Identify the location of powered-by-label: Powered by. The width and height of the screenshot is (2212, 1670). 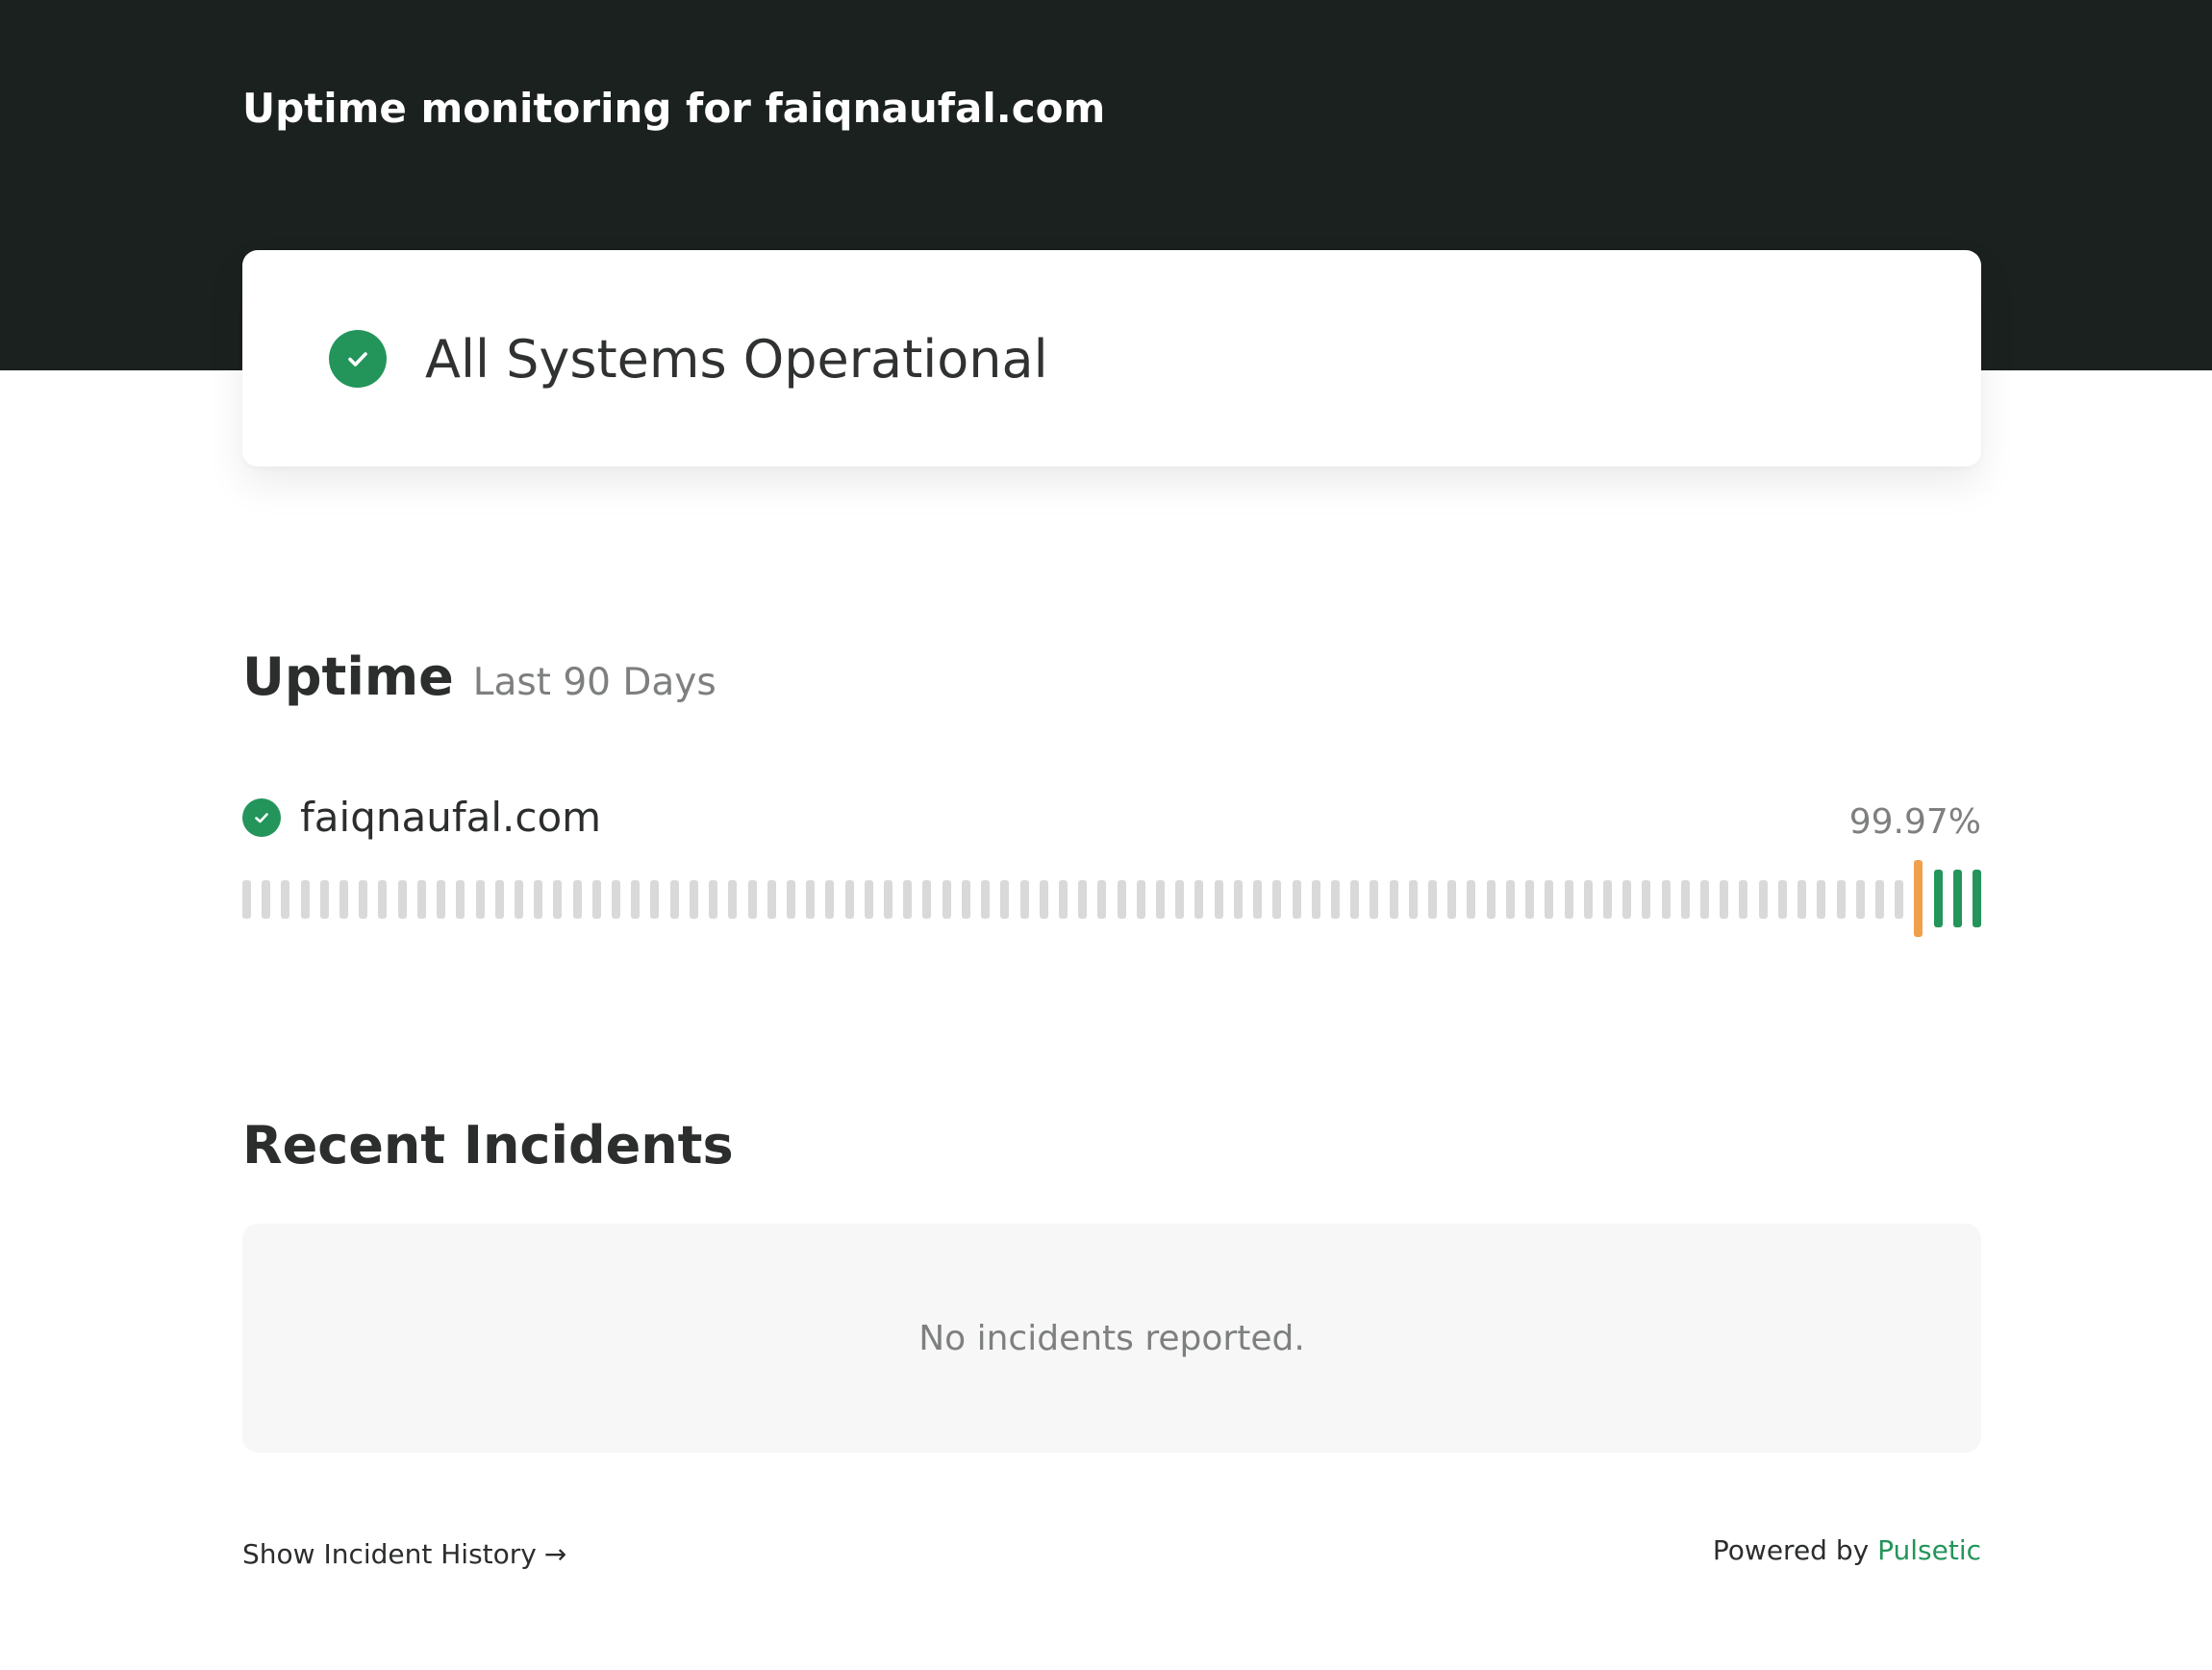
(1791, 1550).